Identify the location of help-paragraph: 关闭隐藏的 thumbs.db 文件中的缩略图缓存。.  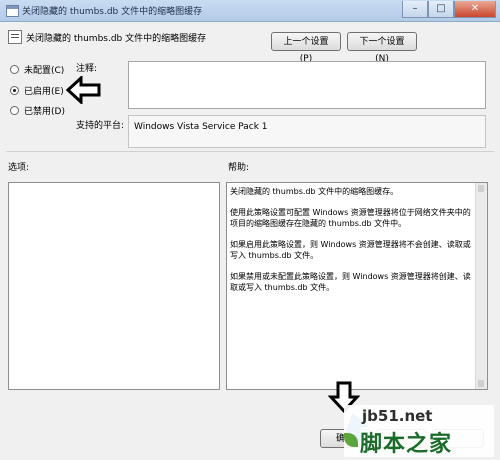
(314, 191).